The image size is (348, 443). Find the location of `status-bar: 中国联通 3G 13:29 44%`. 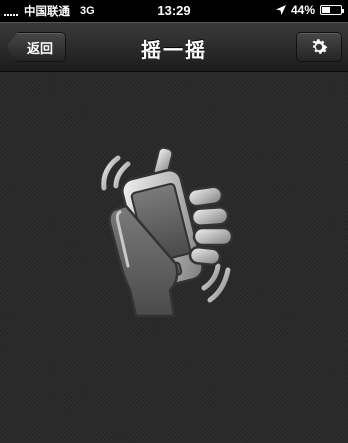

status-bar: 中国联通 3G 13:29 44% is located at coordinates (174, 11).